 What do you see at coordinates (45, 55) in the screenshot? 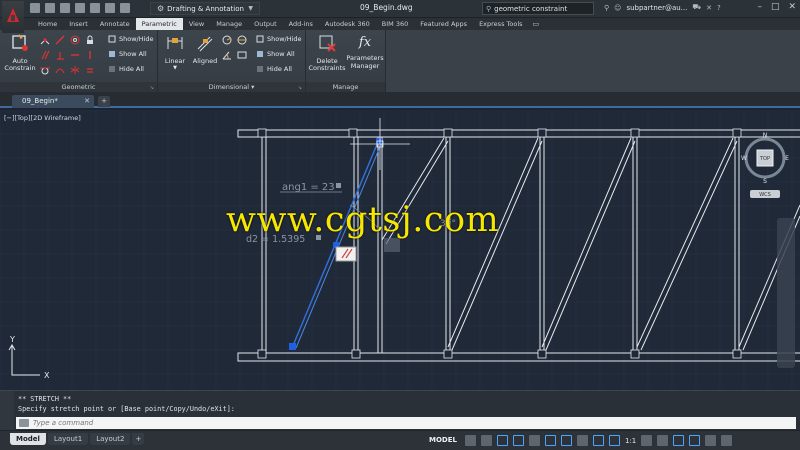
I see `parallel-icon` at bounding box center [45, 55].